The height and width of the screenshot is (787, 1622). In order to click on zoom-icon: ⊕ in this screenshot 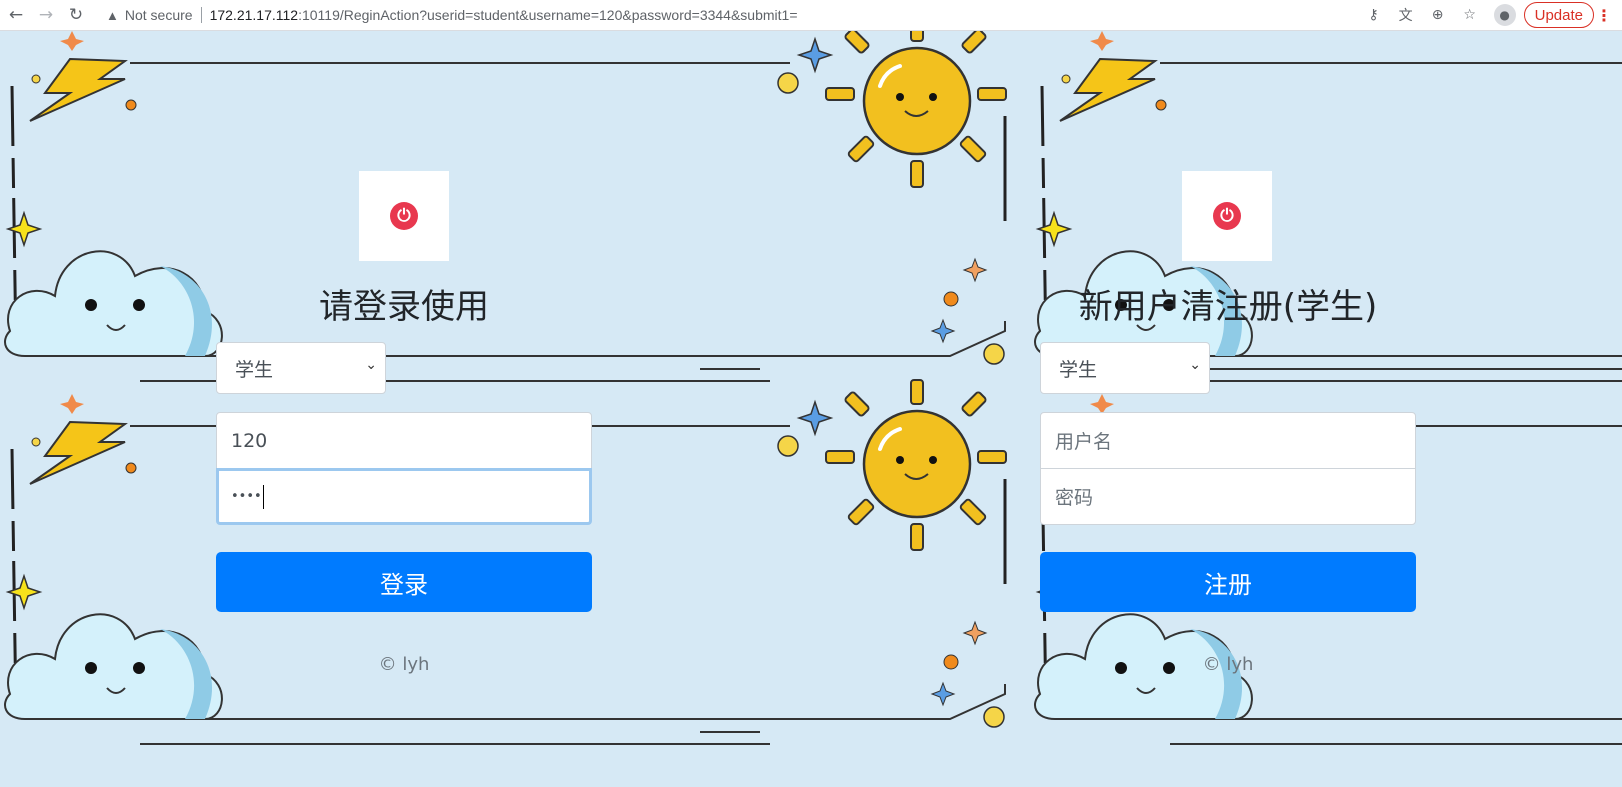, I will do `click(1438, 15)`.